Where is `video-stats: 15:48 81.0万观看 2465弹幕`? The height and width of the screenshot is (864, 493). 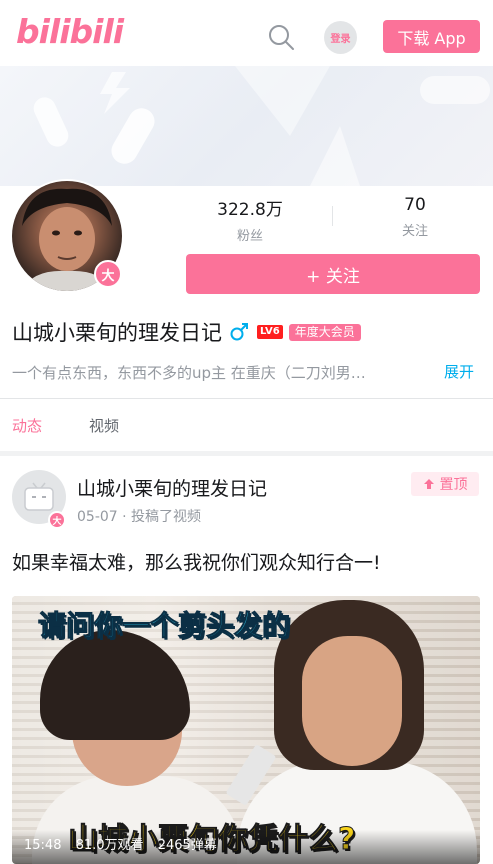 video-stats: 15:48 81.0万观看 2465弹幕 is located at coordinates (125, 843).